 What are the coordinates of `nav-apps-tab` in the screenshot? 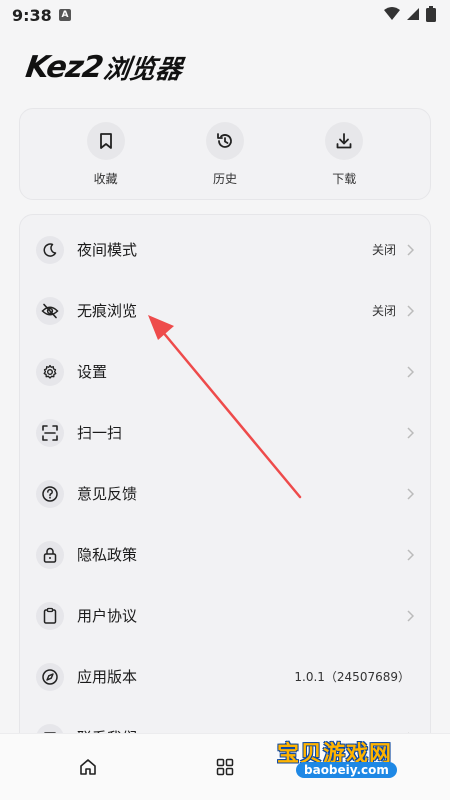 It's located at (225, 767).